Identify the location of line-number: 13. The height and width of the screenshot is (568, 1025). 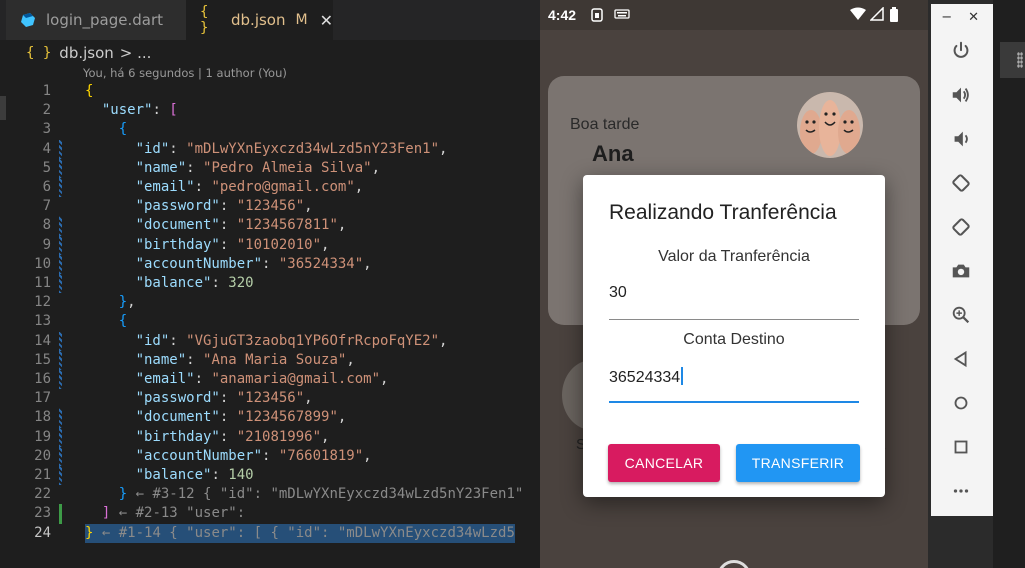
(42, 321).